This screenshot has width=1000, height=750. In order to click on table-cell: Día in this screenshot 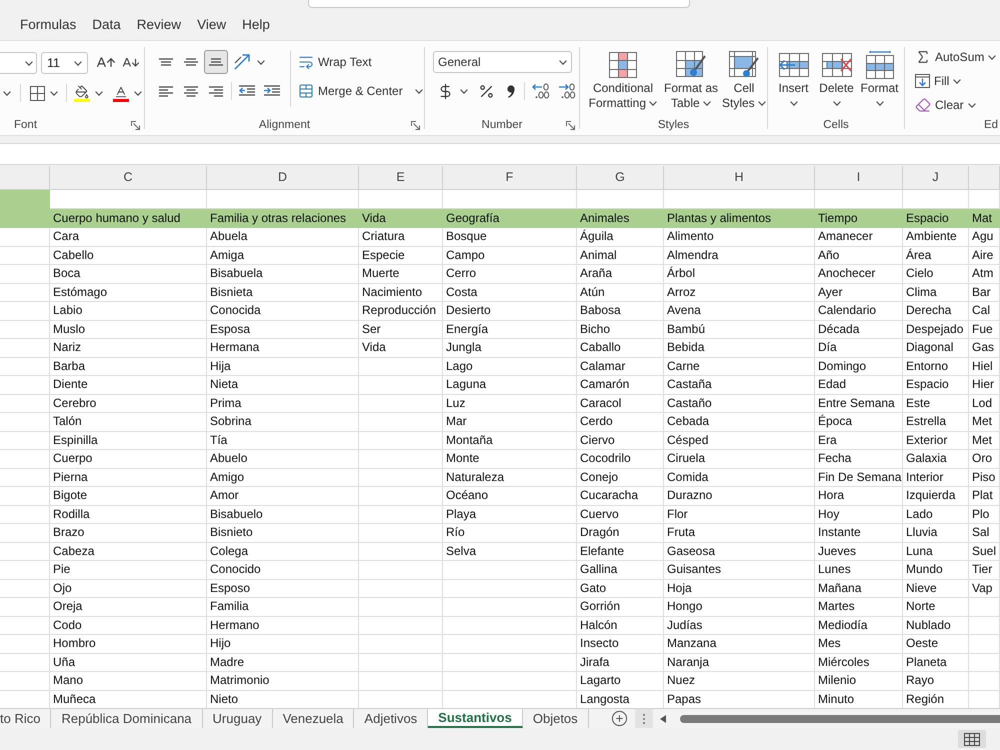, I will do `click(859, 348)`.